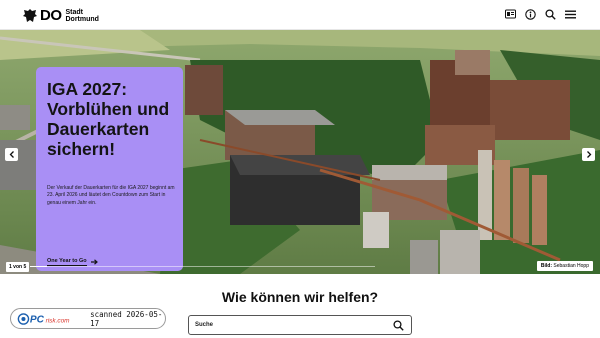 The width and height of the screenshot is (600, 338). What do you see at coordinates (300, 325) in the screenshot?
I see `search-input: Suche` at bounding box center [300, 325].